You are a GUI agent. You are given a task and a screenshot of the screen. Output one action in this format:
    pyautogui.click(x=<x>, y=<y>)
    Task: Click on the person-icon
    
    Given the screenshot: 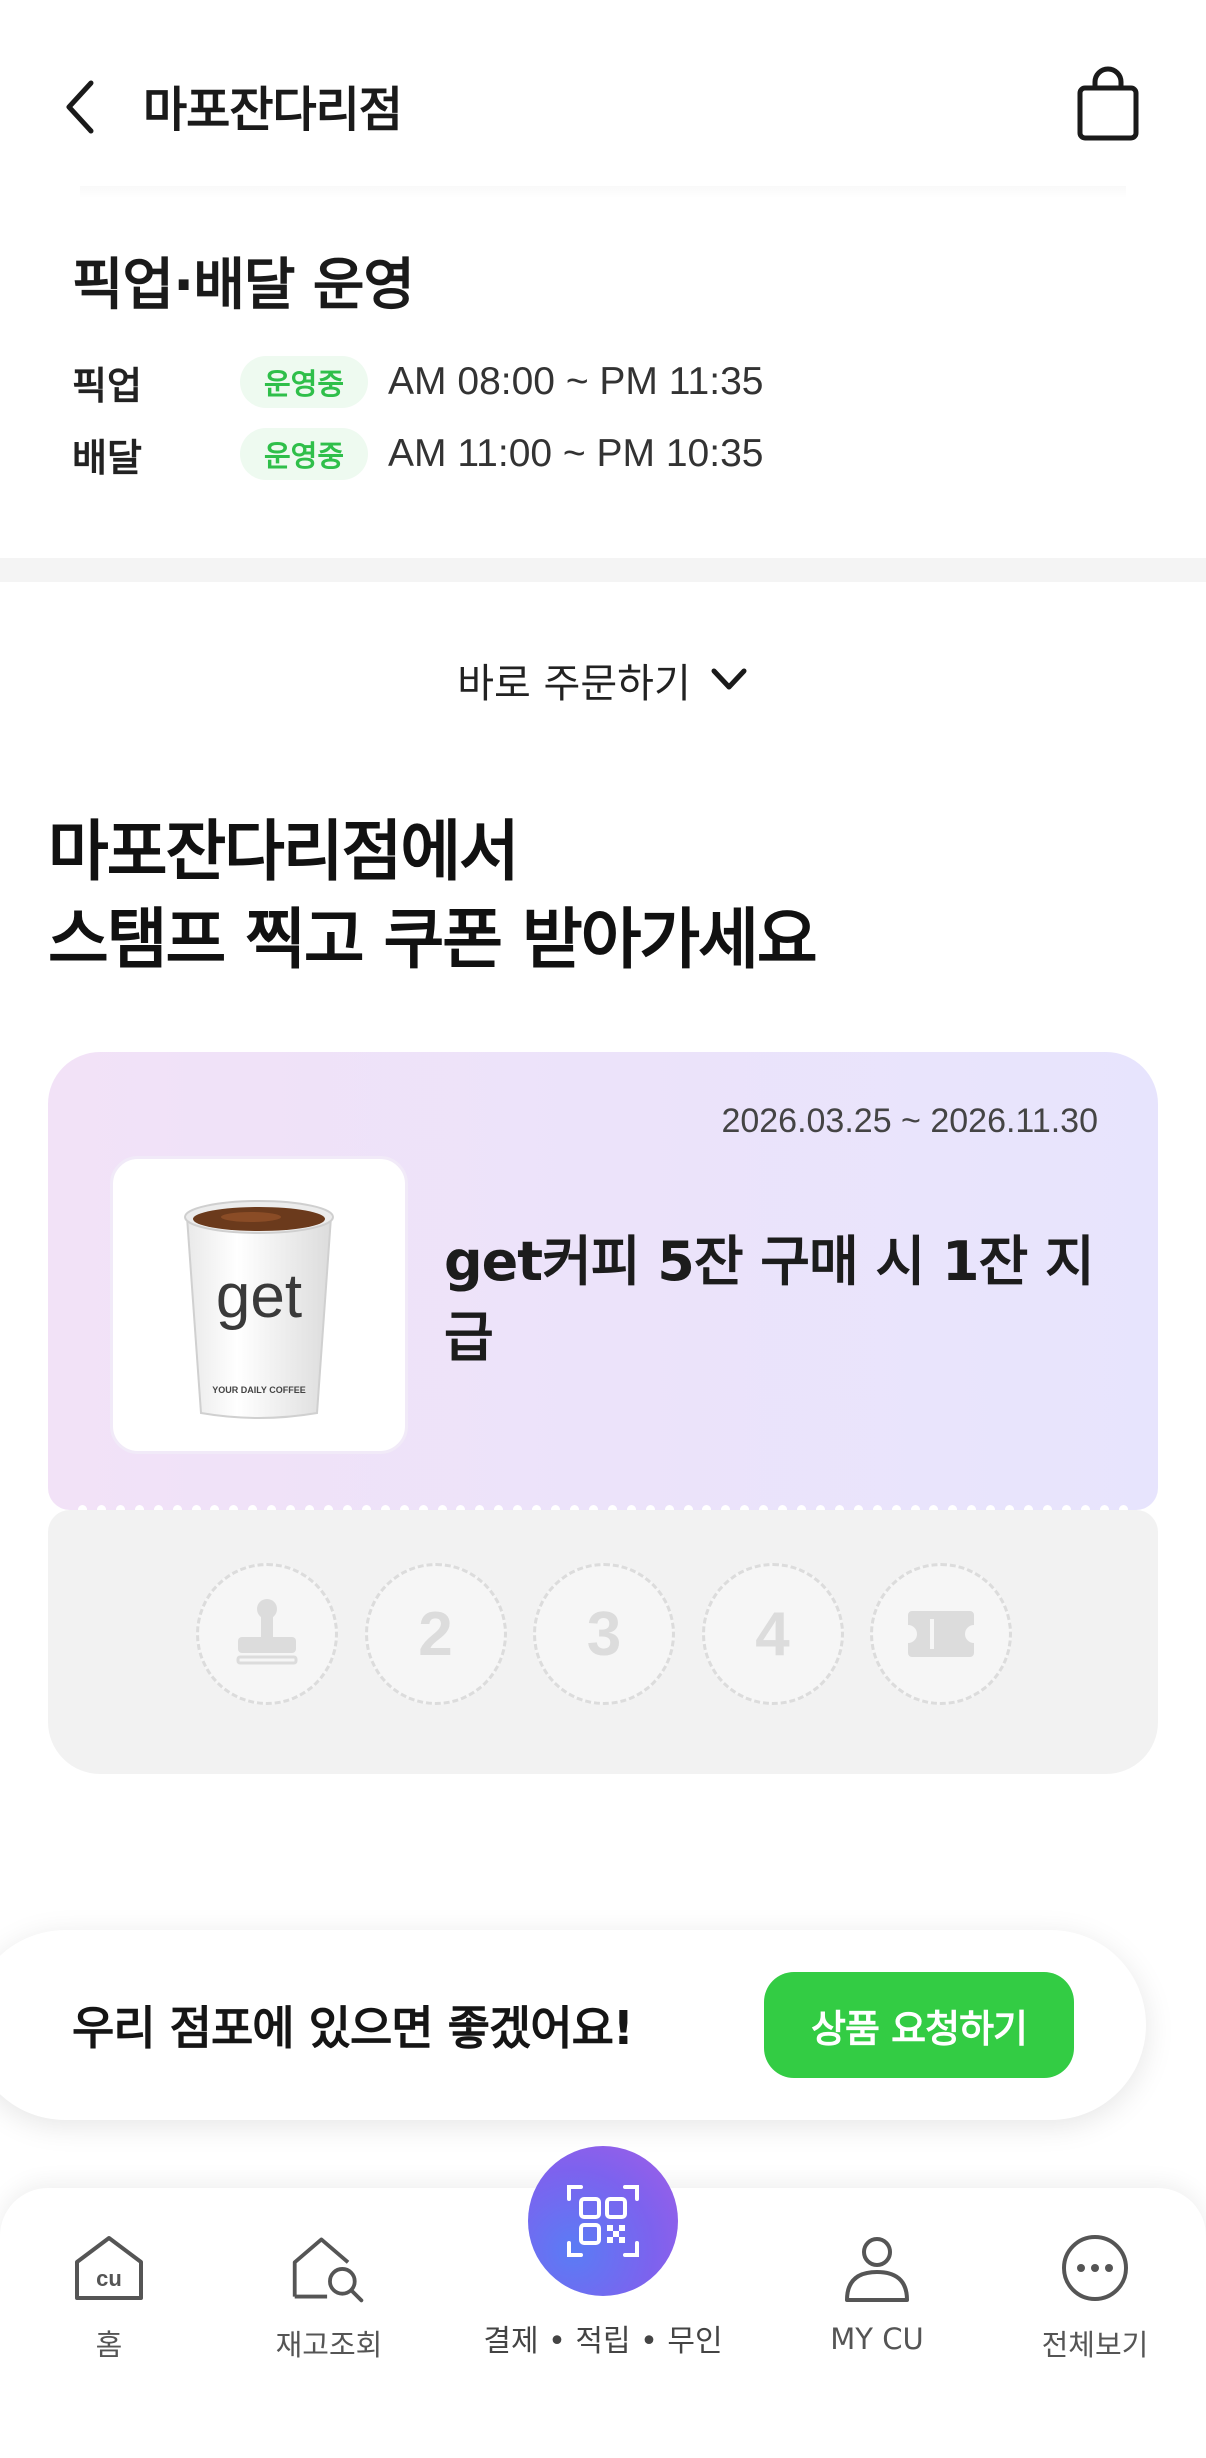 What is the action you would take?
    pyautogui.click(x=877, y=2268)
    